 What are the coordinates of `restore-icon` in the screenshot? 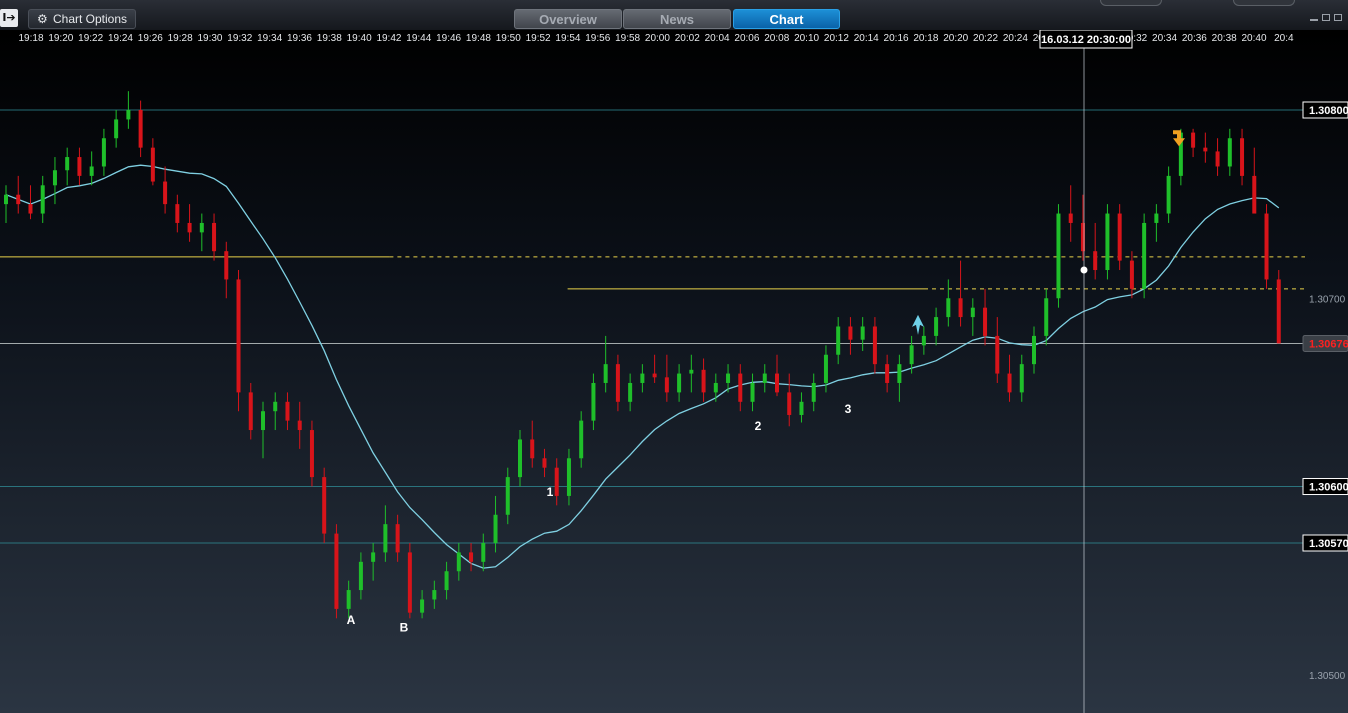 It's located at (1326, 17).